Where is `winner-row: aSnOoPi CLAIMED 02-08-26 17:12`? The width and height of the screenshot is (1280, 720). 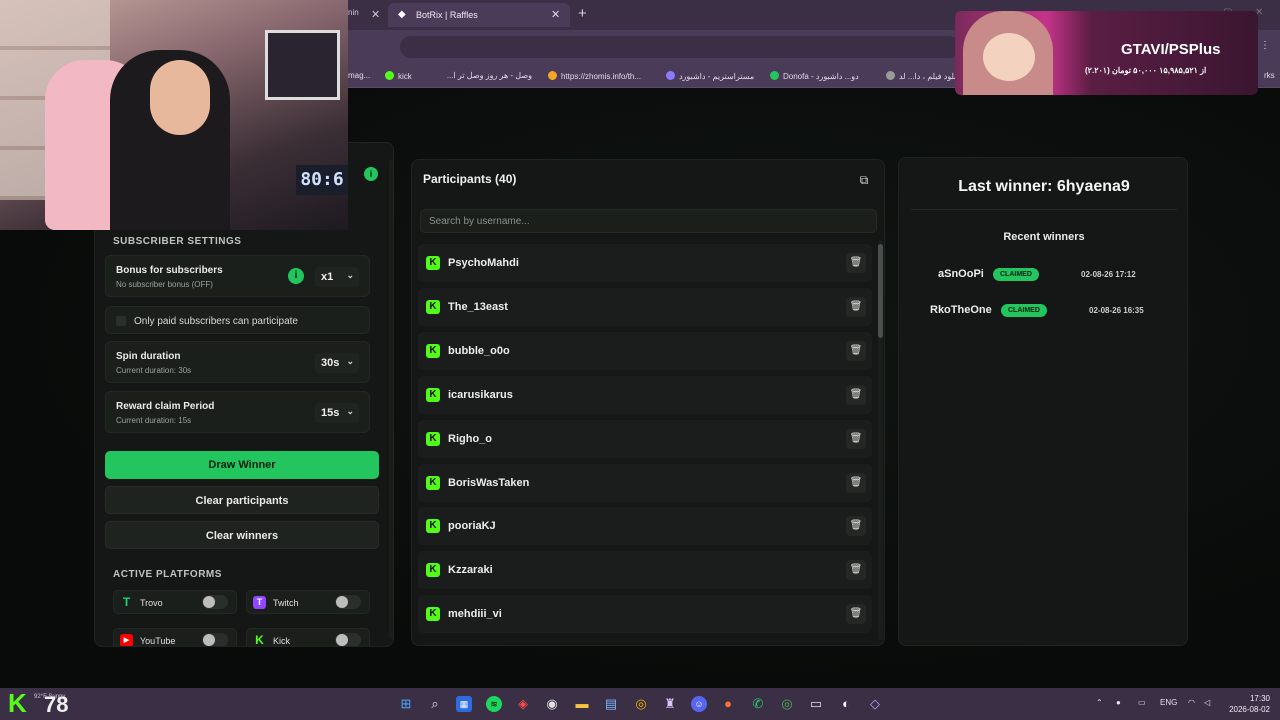 winner-row: aSnOoPi CLAIMED 02-08-26 17:12 is located at coordinates (1044, 275).